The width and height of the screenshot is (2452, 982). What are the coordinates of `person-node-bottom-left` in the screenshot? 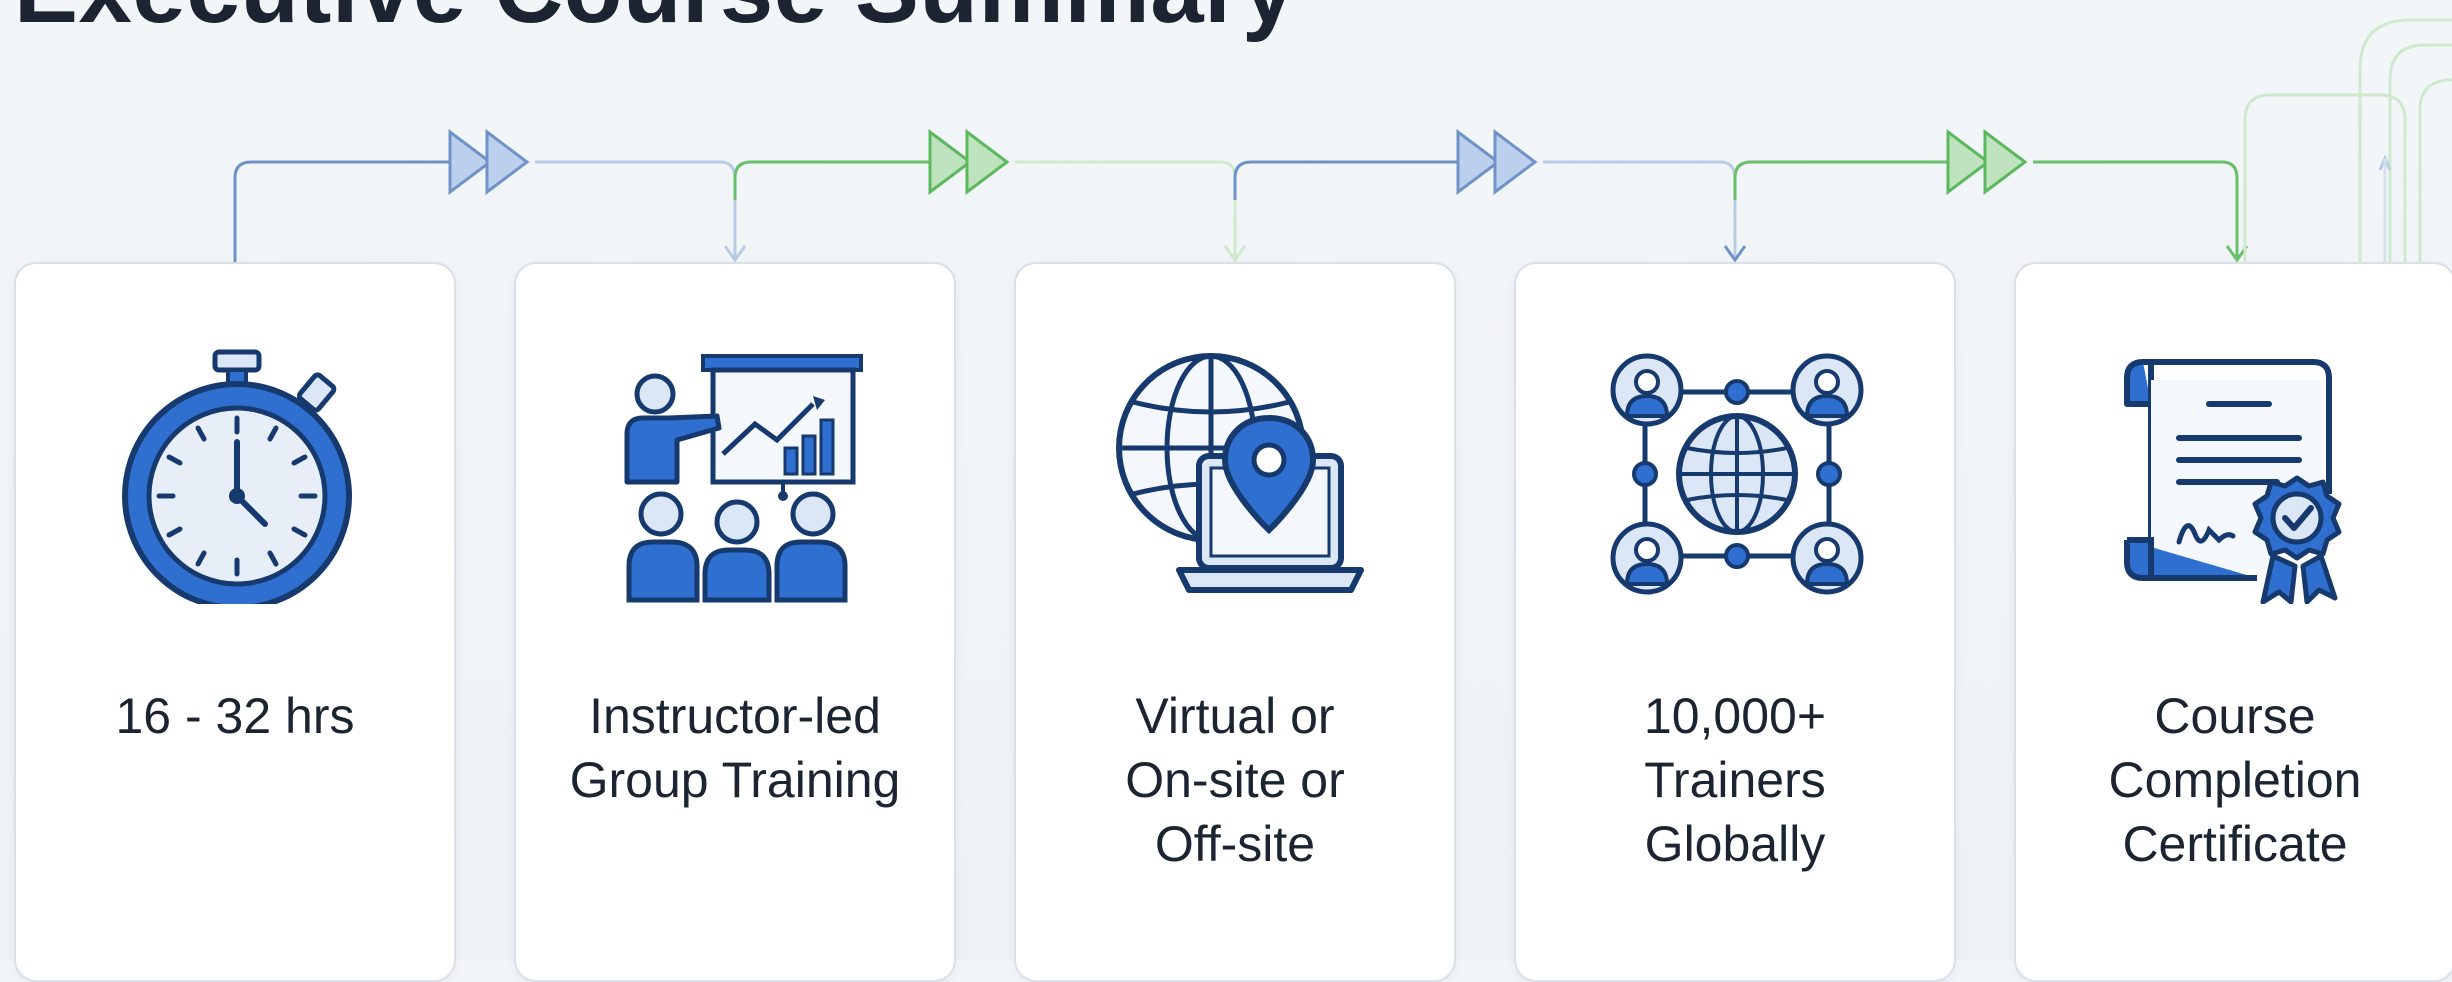 It's located at (1647, 558).